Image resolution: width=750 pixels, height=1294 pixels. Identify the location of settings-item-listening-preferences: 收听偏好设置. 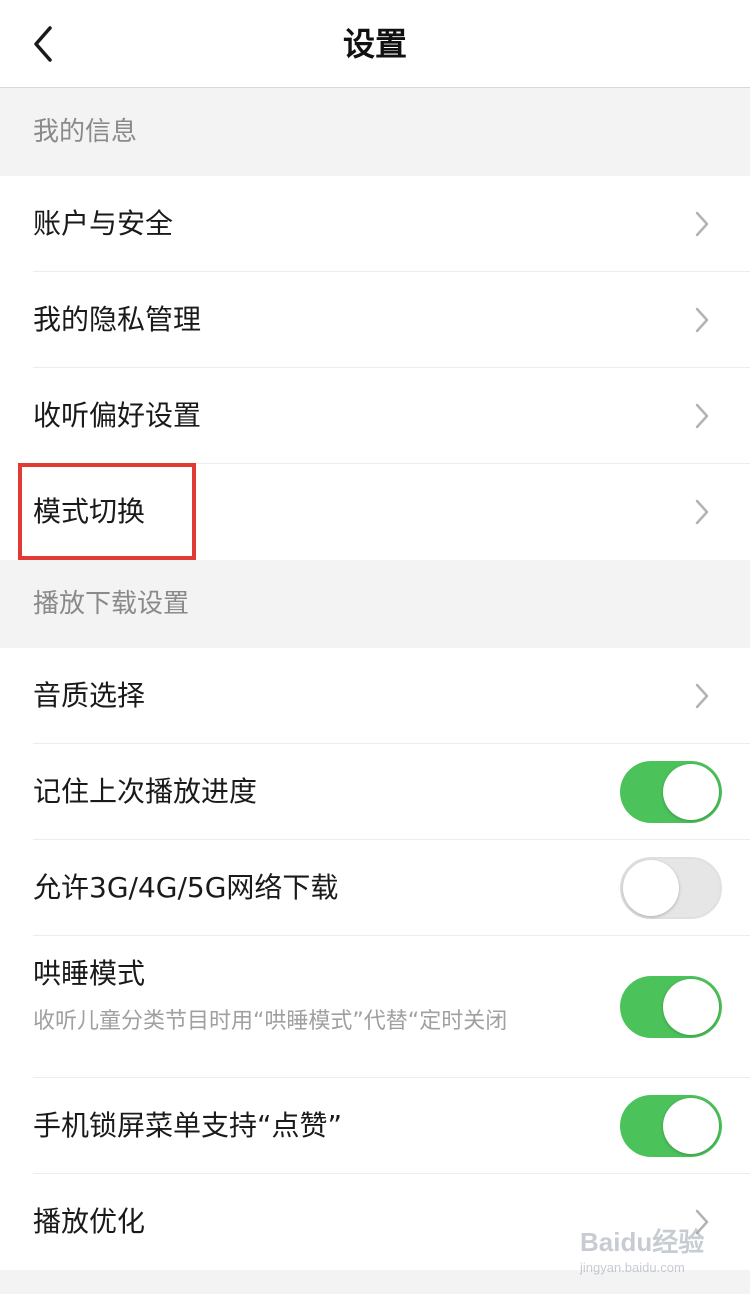
(375, 416).